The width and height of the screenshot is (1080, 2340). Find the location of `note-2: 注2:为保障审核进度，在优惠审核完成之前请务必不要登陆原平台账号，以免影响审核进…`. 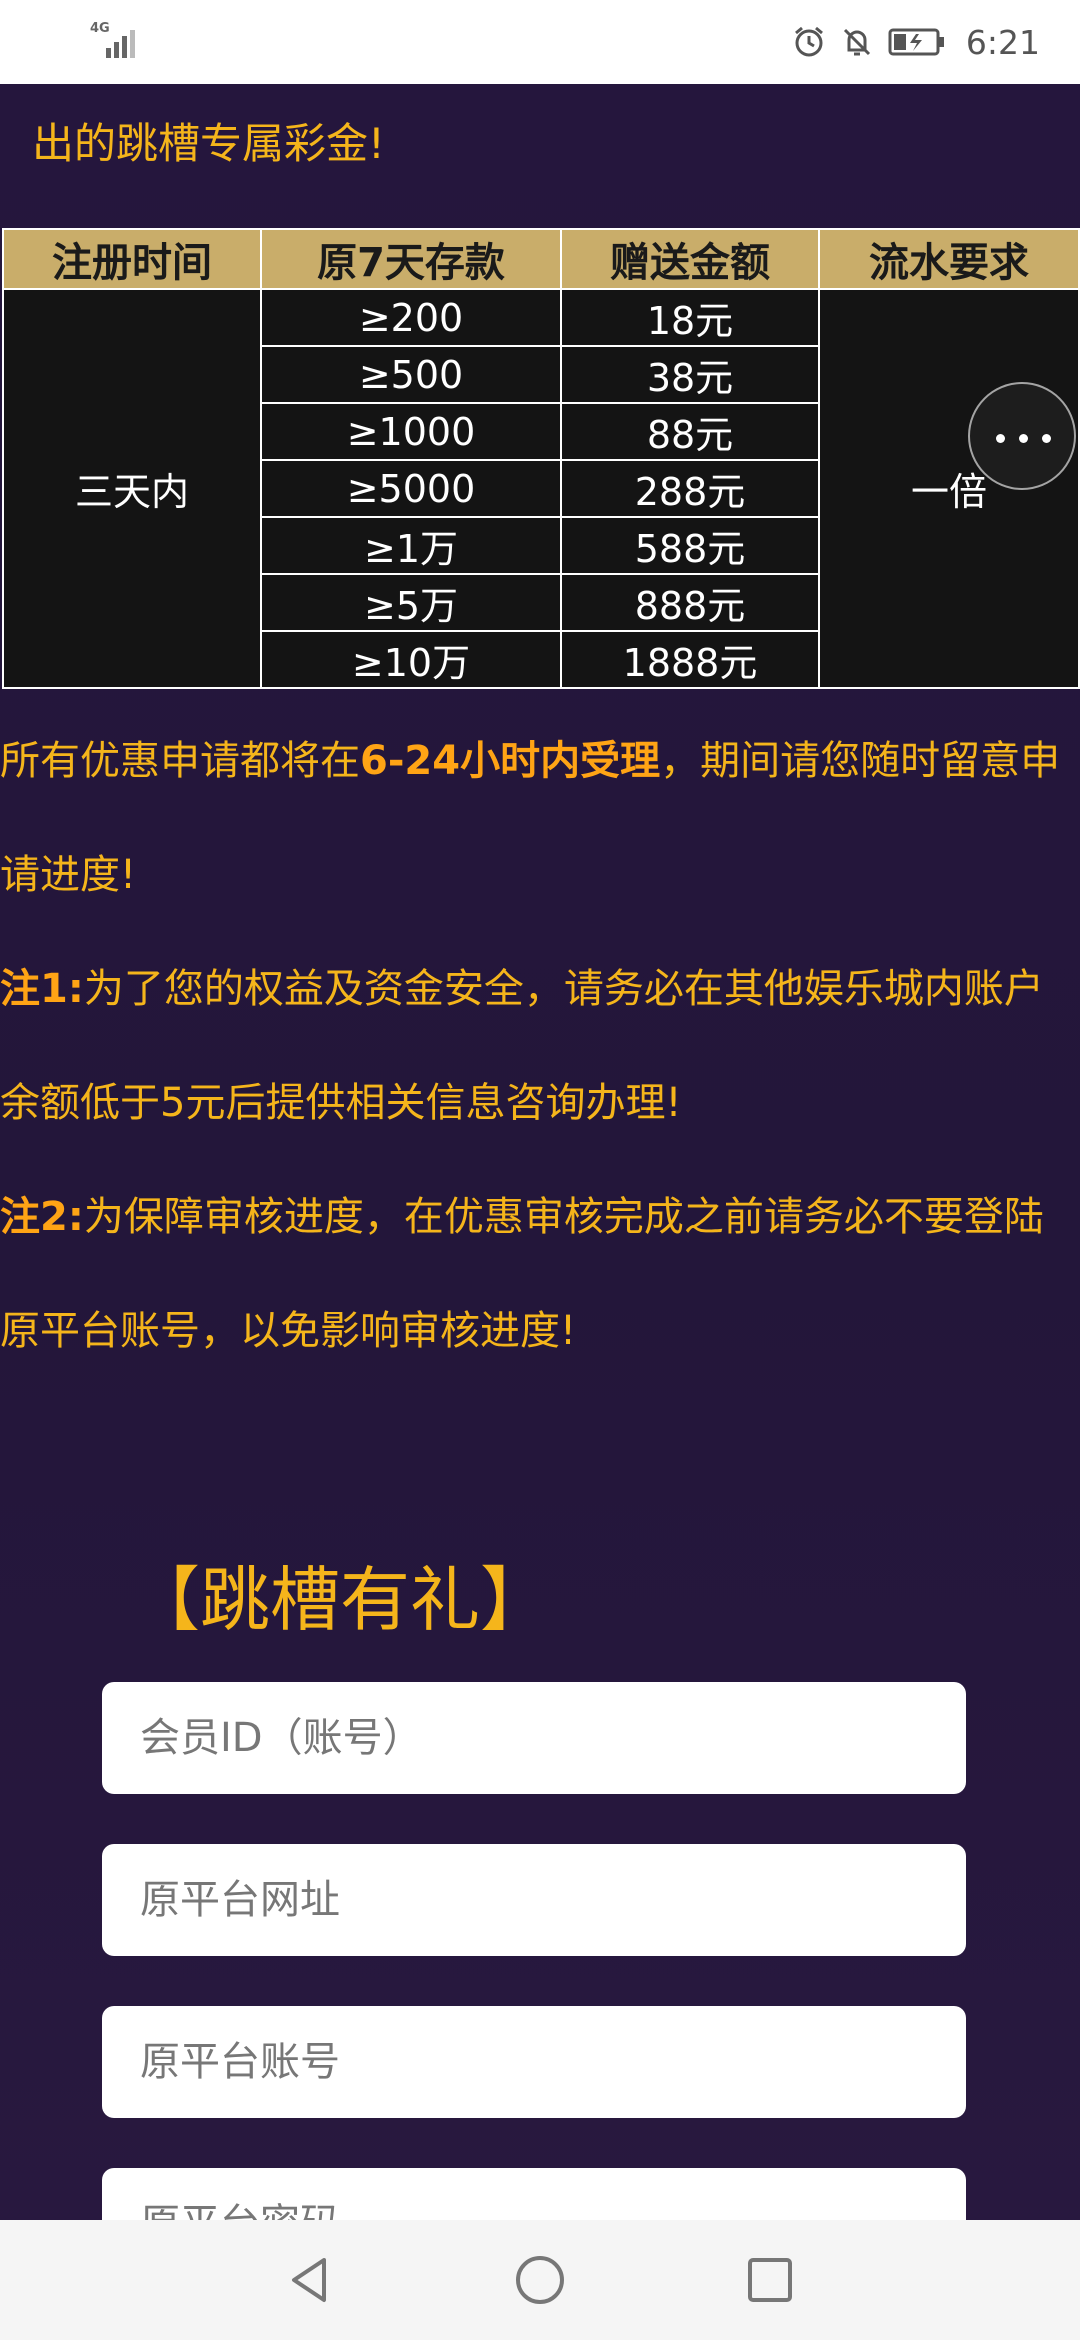

note-2: 注2:为保障审核进度，在优惠审核完成之前请务必不要登陆原平台账号，以免影响审核进… is located at coordinates (540, 1274).